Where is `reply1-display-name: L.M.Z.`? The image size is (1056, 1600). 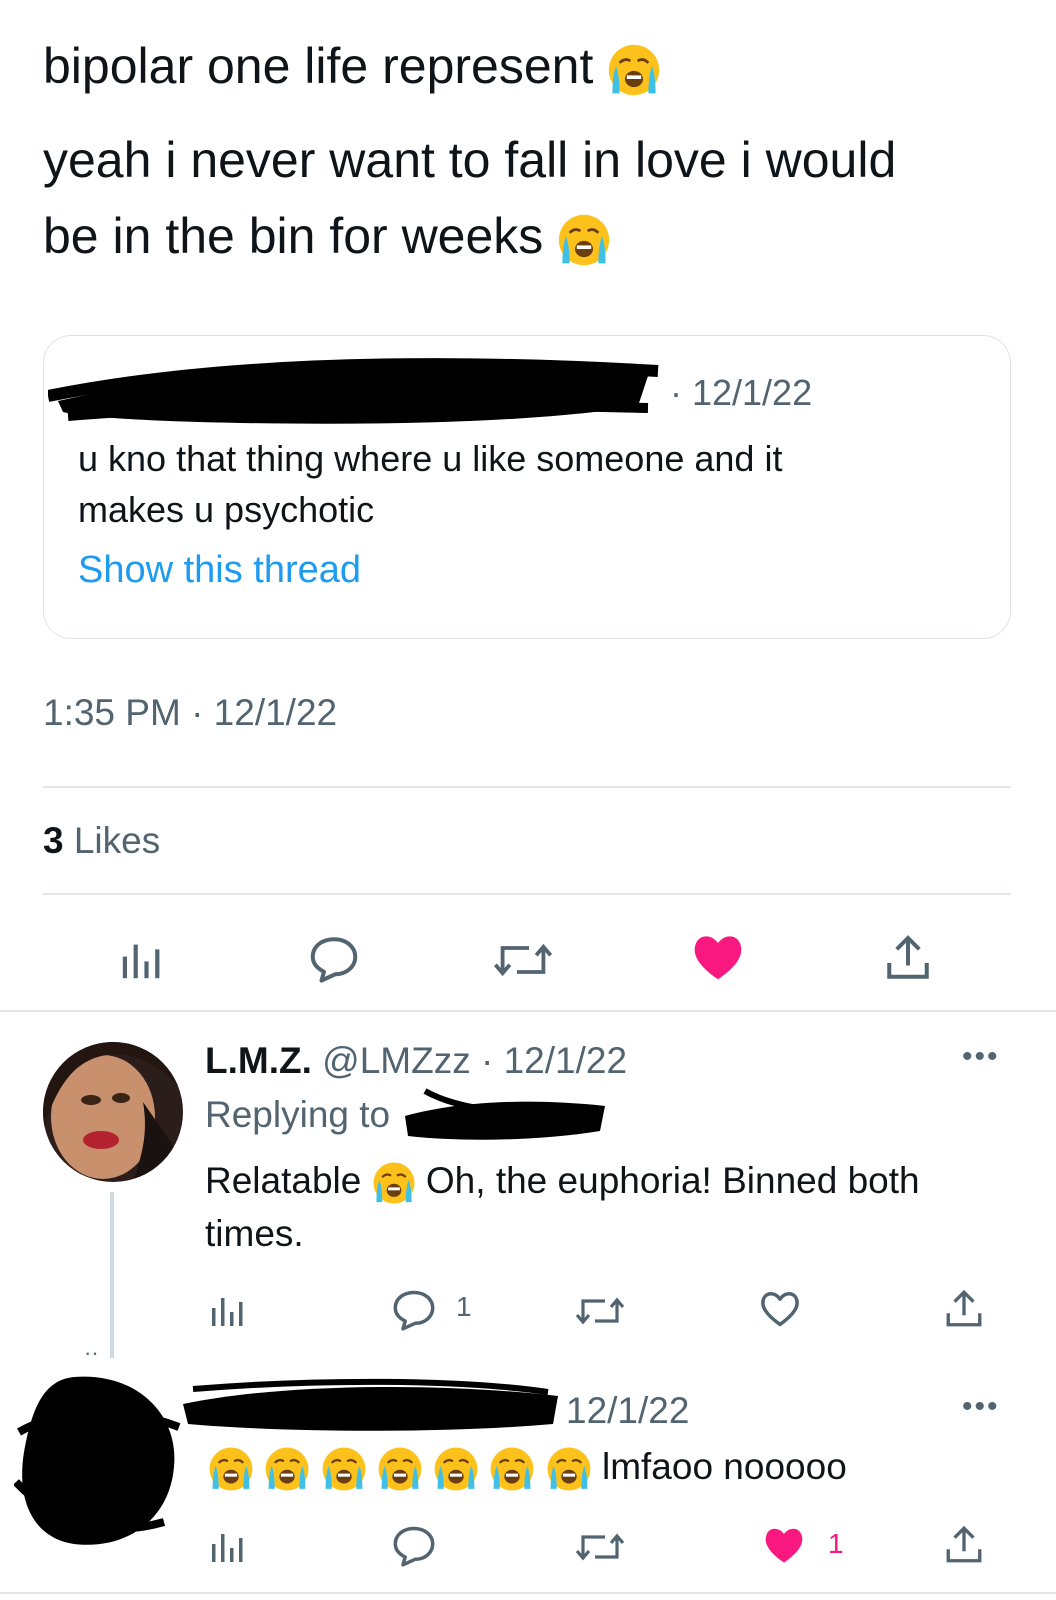
reply1-display-name: L.M.Z. is located at coordinates (258, 1060).